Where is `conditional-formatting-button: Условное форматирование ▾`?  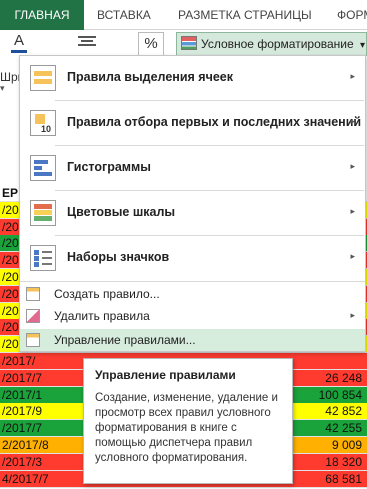 conditional-formatting-button: Условное форматирование ▾ is located at coordinates (271, 44).